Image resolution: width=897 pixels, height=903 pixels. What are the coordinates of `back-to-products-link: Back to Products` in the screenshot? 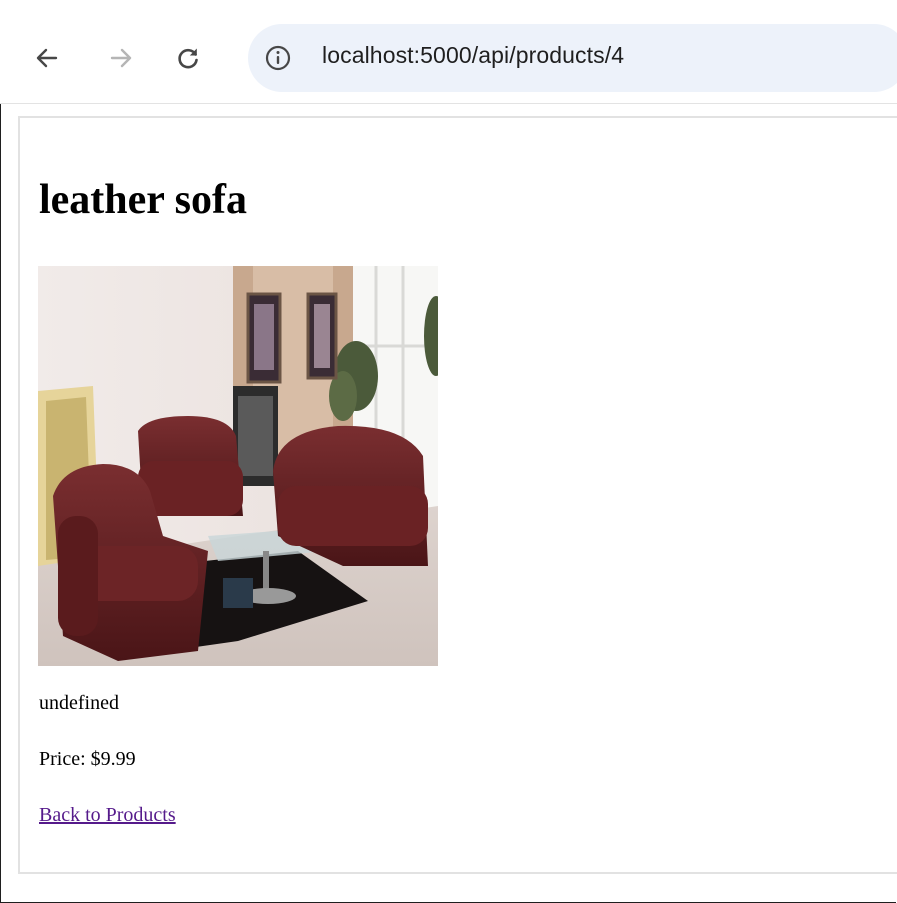 It's located at (107, 815).